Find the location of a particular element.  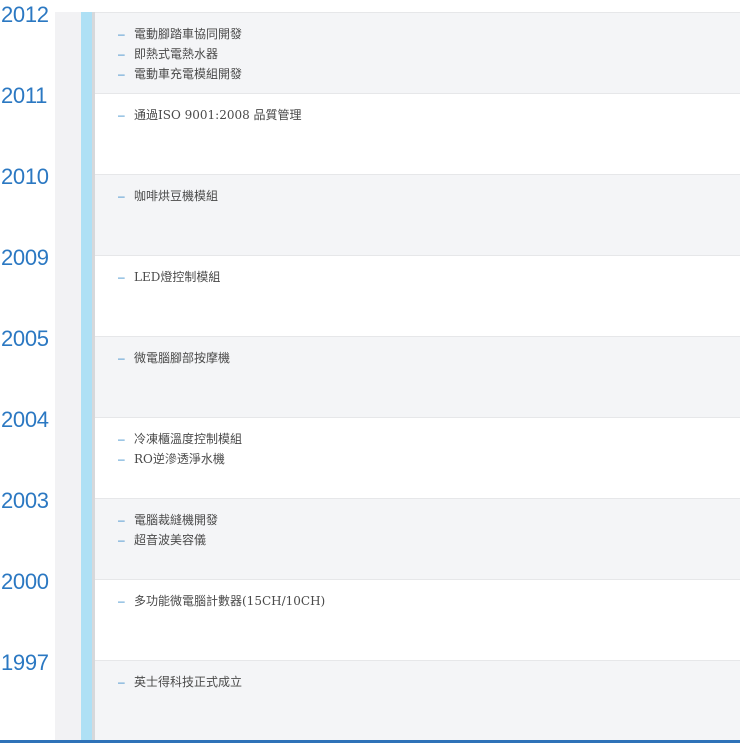

timeline-item-text: RO逆滲透淨水機 is located at coordinates (179, 459).